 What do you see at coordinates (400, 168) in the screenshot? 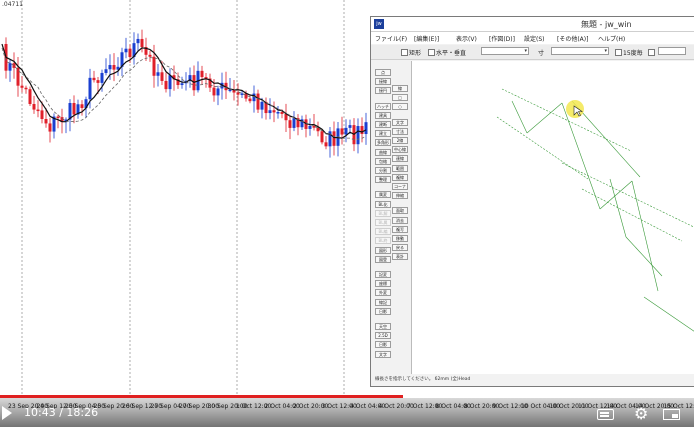
I see `tool-button: 範囲` at bounding box center [400, 168].